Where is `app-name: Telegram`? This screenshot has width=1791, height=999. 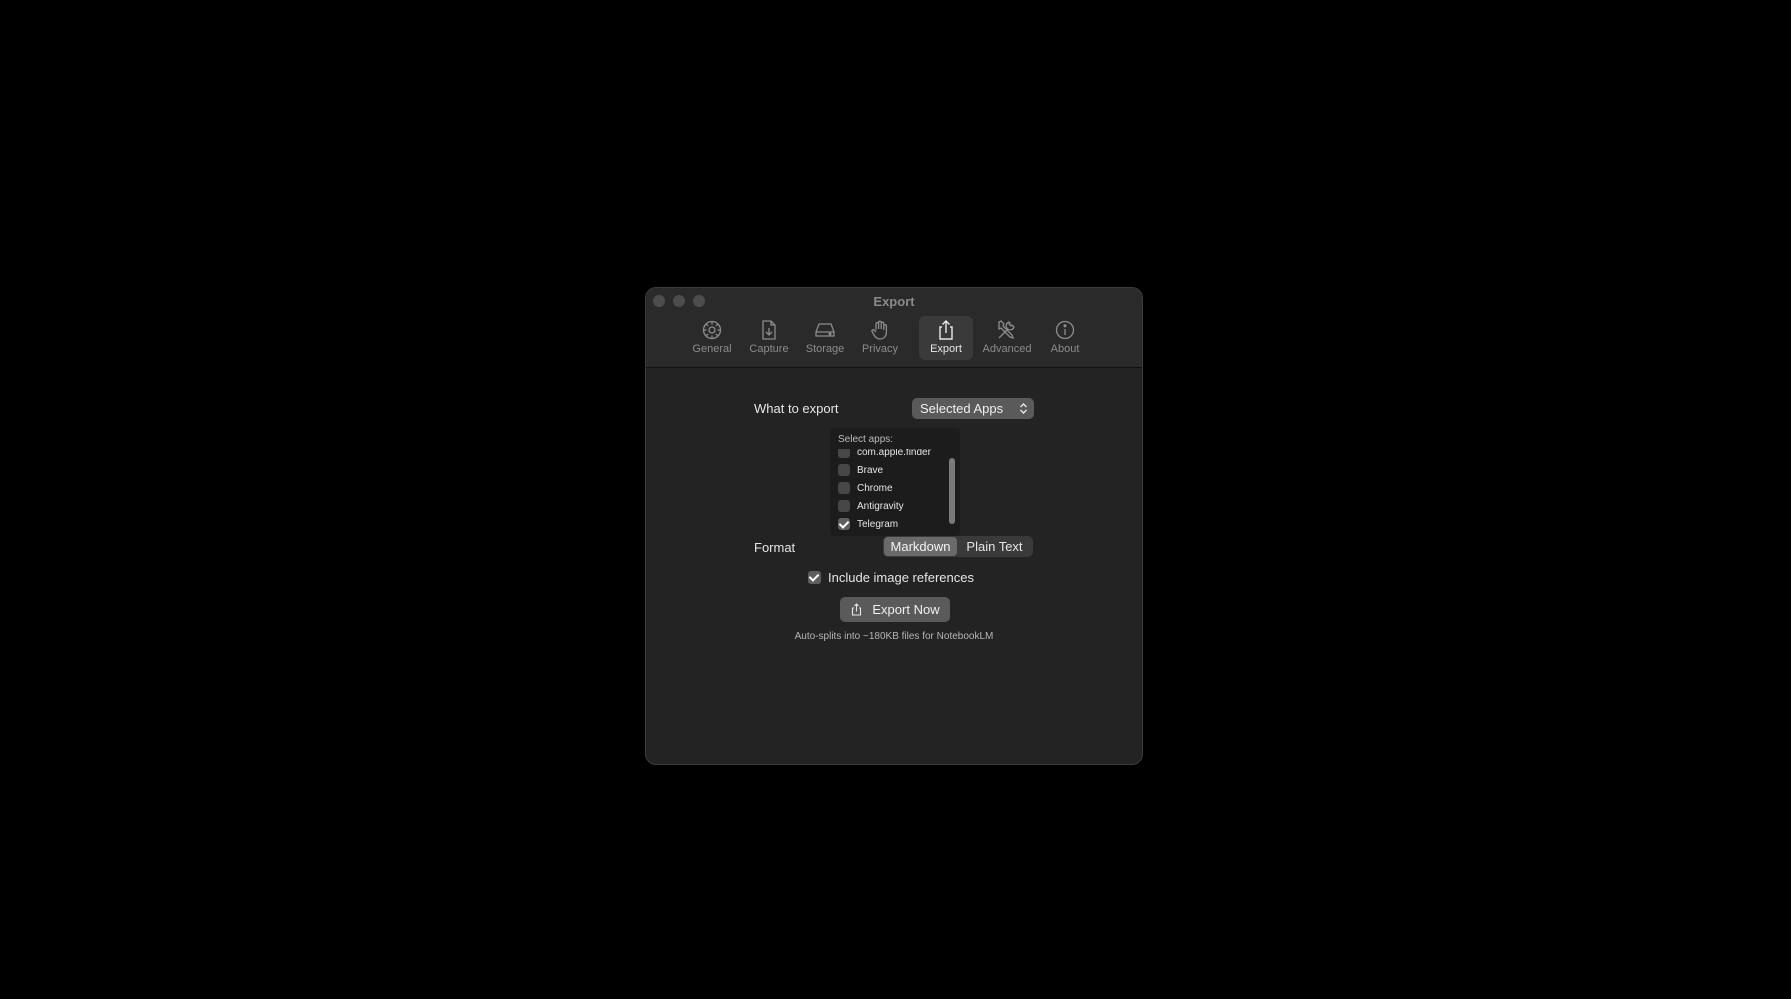
app-name: Telegram is located at coordinates (878, 524).